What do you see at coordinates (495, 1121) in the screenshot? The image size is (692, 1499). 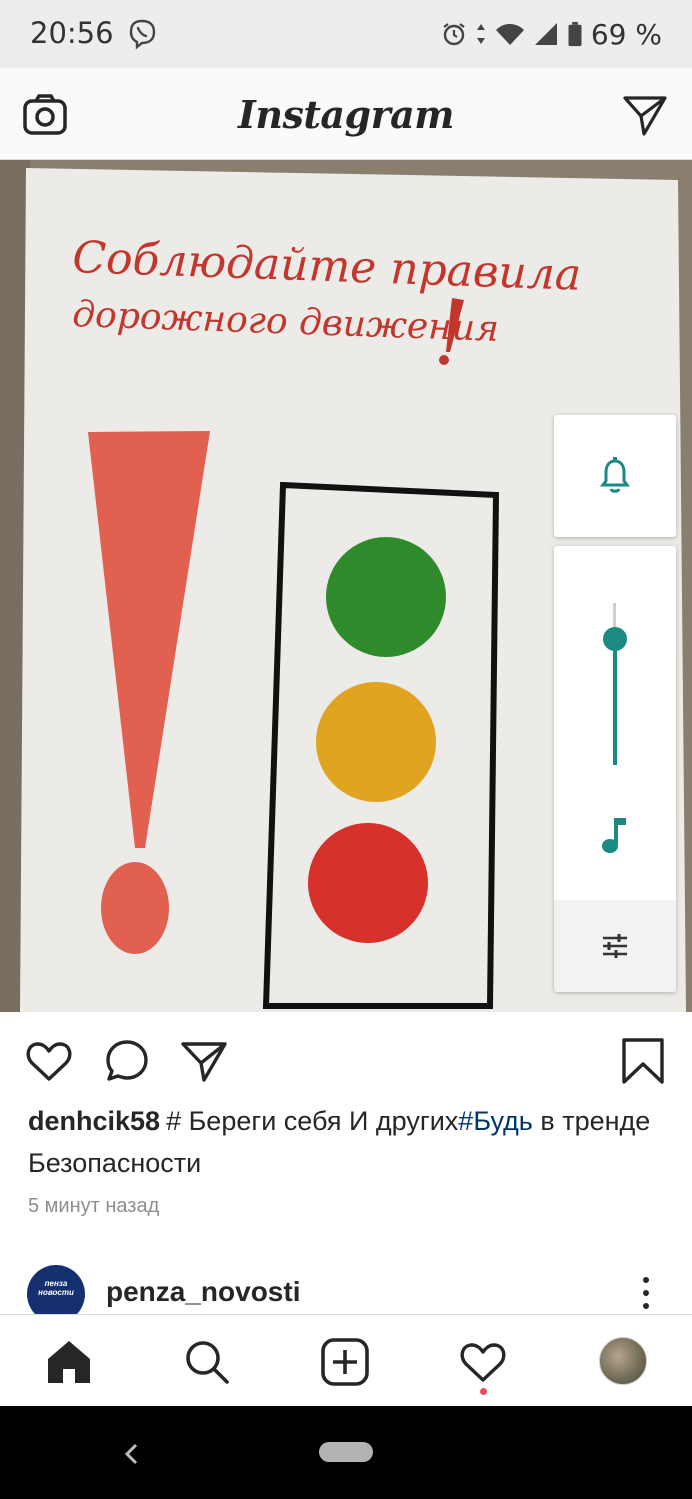 I see `caption-hashtag: #Будь` at bounding box center [495, 1121].